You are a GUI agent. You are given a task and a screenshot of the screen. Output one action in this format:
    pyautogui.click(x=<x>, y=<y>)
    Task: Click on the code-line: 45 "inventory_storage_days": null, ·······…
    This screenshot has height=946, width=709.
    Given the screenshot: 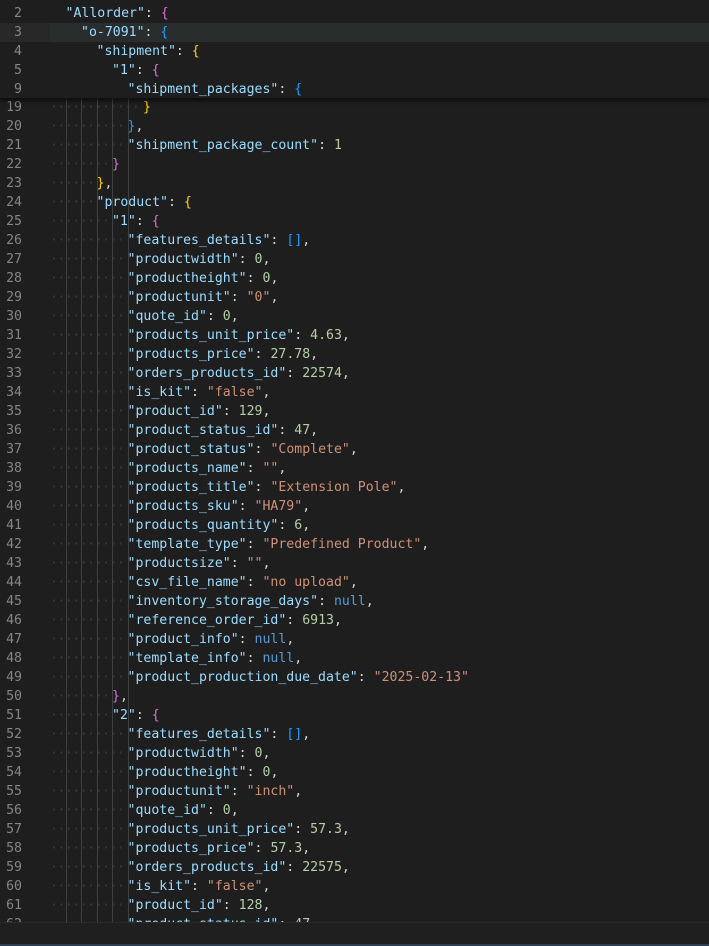 What is the action you would take?
    pyautogui.click(x=354, y=601)
    